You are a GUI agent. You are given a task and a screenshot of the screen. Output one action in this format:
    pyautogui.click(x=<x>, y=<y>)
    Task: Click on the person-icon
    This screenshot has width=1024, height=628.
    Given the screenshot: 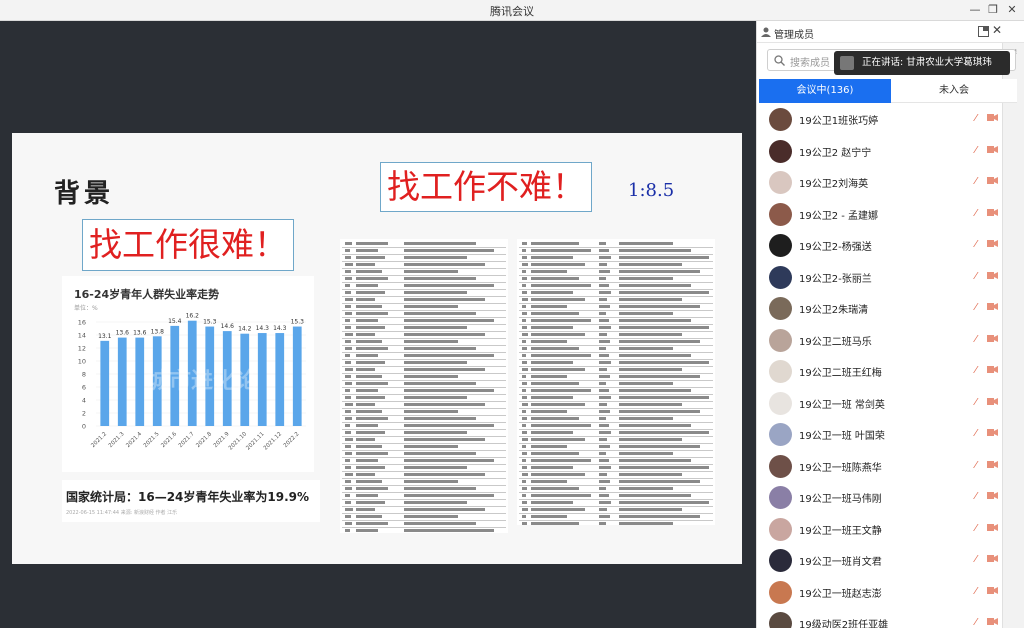 What is the action you would take?
    pyautogui.click(x=766, y=32)
    